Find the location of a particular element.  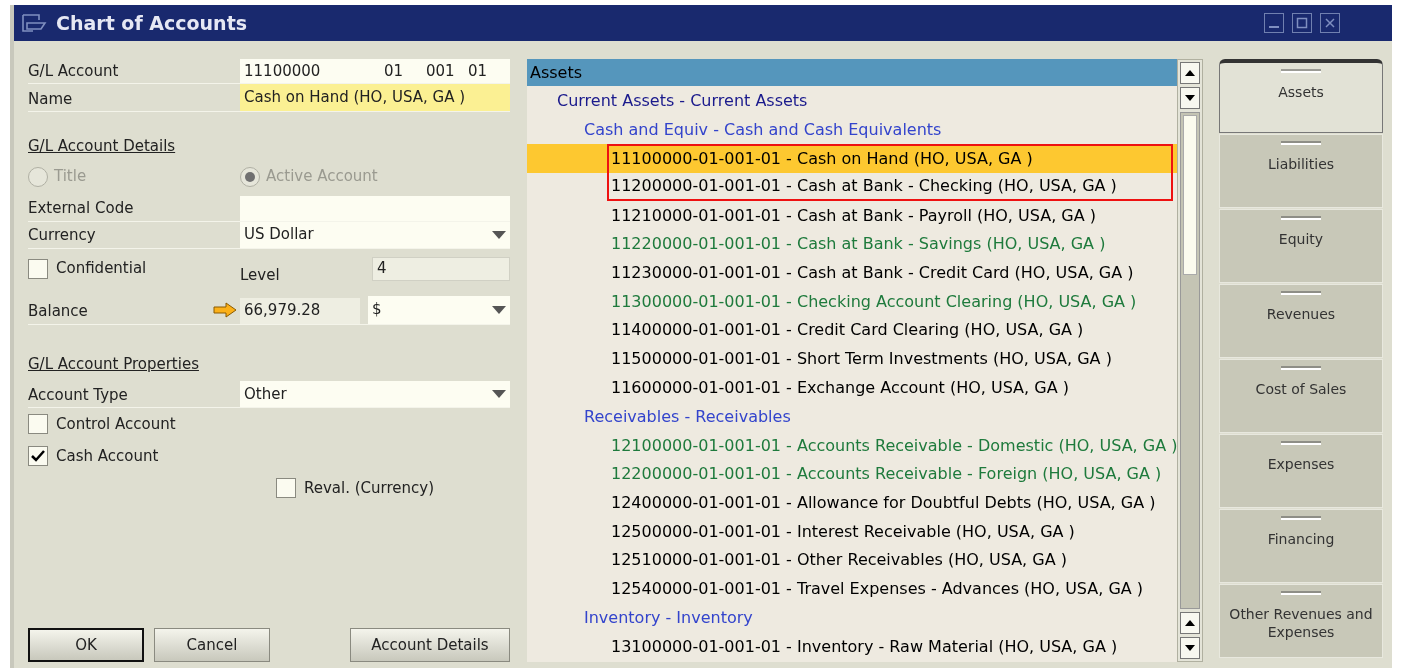

section-heading: G/L Account Details is located at coordinates (102, 146).